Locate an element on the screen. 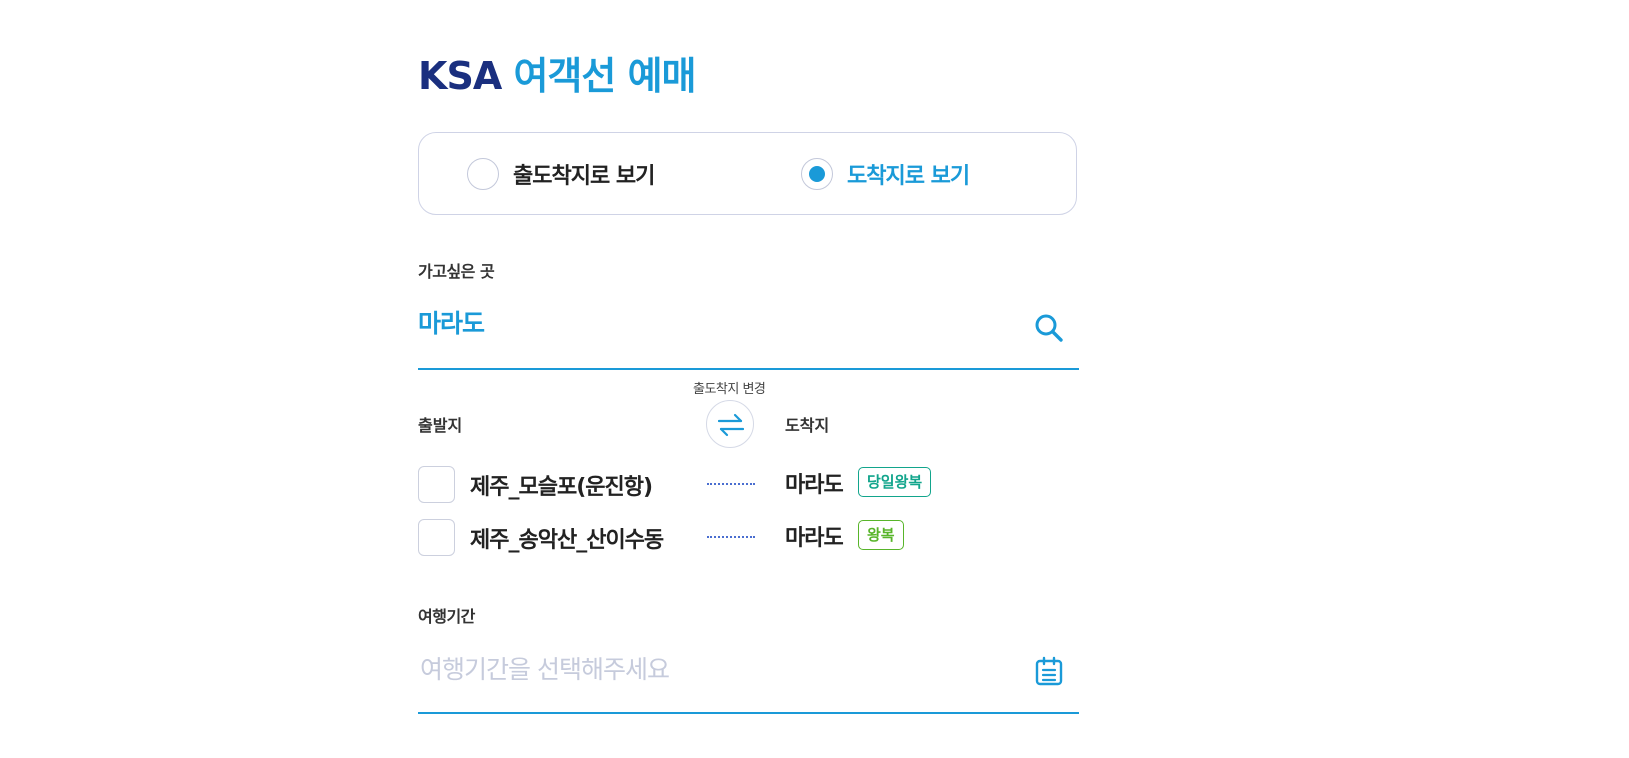 The image size is (1629, 758). calendar-icon is located at coordinates (1049, 671).